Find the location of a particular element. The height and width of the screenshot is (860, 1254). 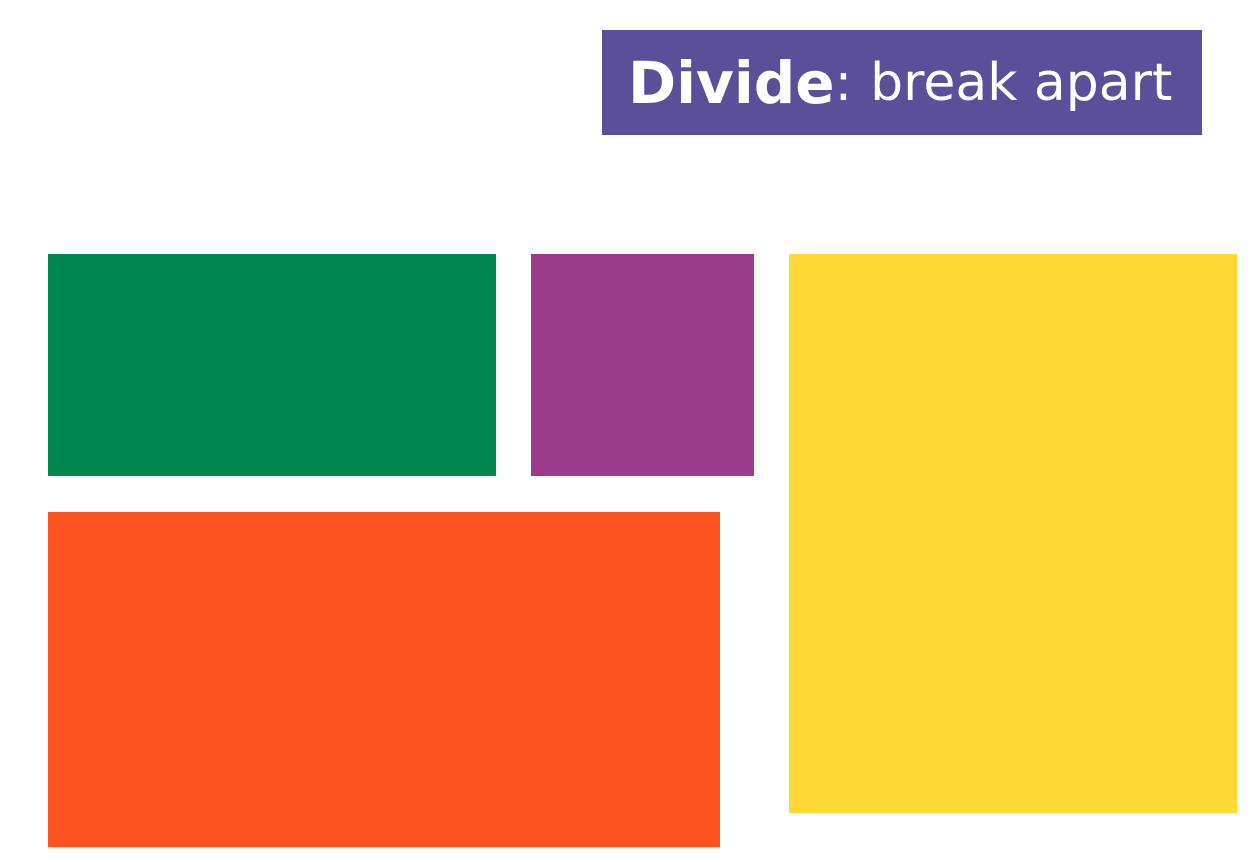

green-block is located at coordinates (272, 365).